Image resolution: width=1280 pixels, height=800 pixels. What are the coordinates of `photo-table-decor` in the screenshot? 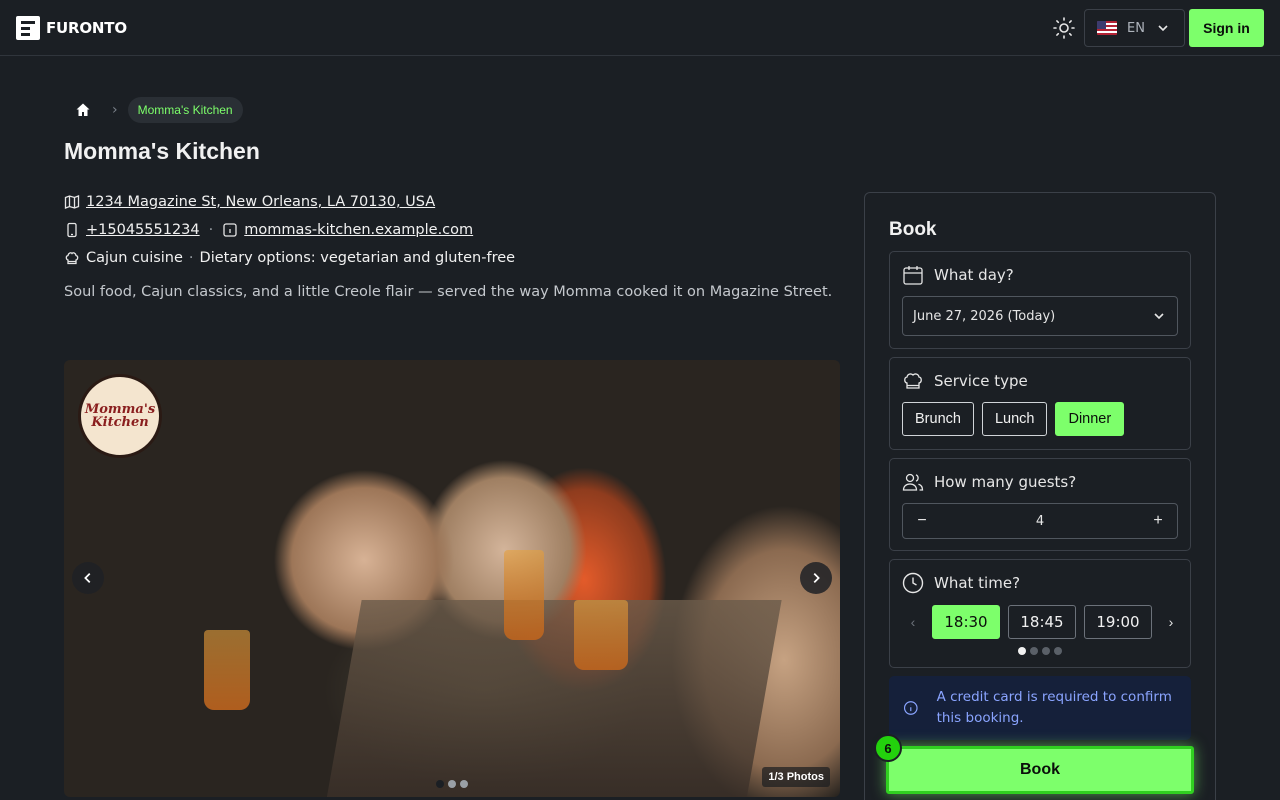 It's located at (554, 698).